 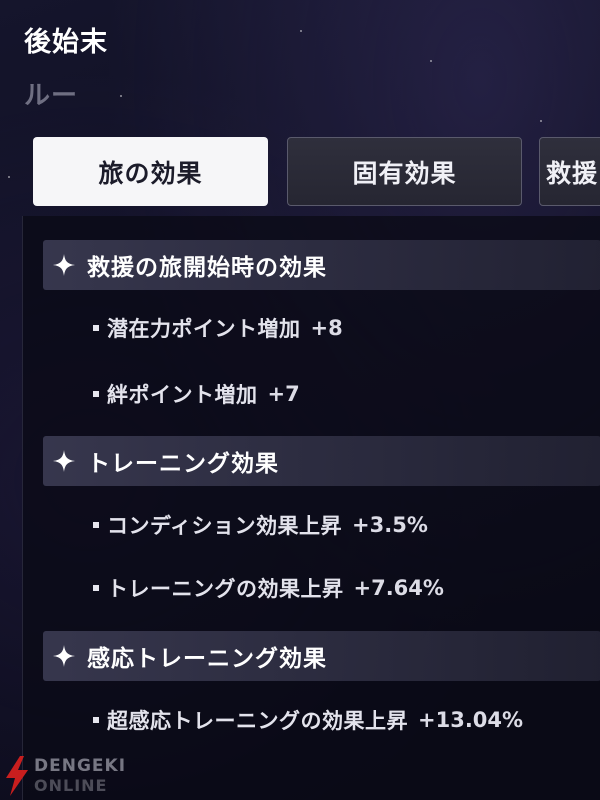 I want to click on effect-label: 潜在力ポイント増加, so click(x=204, y=329).